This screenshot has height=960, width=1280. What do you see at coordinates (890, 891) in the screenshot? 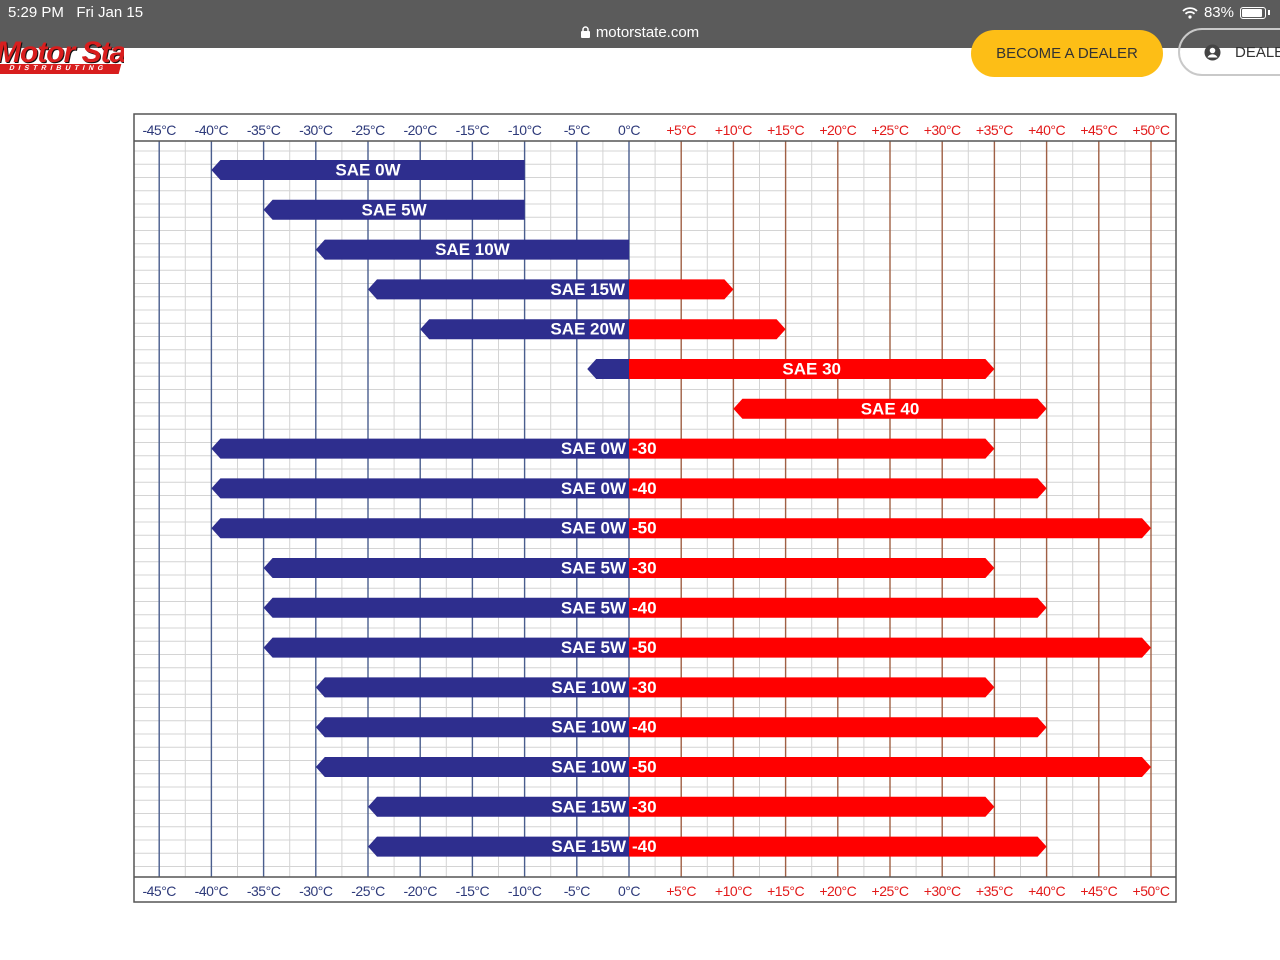
I see `bottom-tick-label: +25°C` at bounding box center [890, 891].